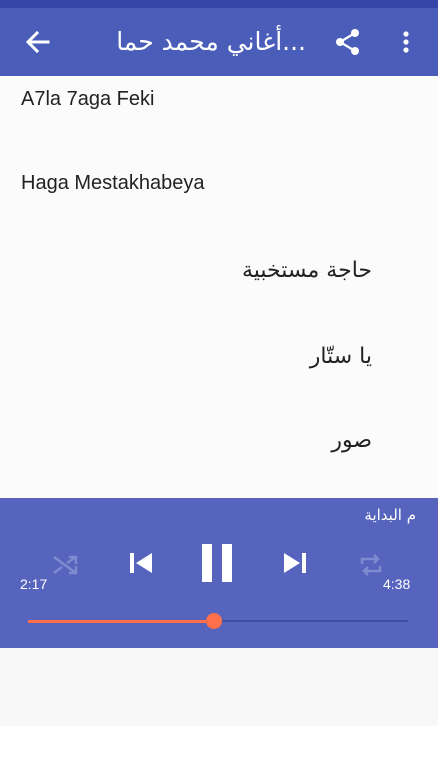  Describe the element at coordinates (121, 621) in the screenshot. I see `seek-progress` at that location.